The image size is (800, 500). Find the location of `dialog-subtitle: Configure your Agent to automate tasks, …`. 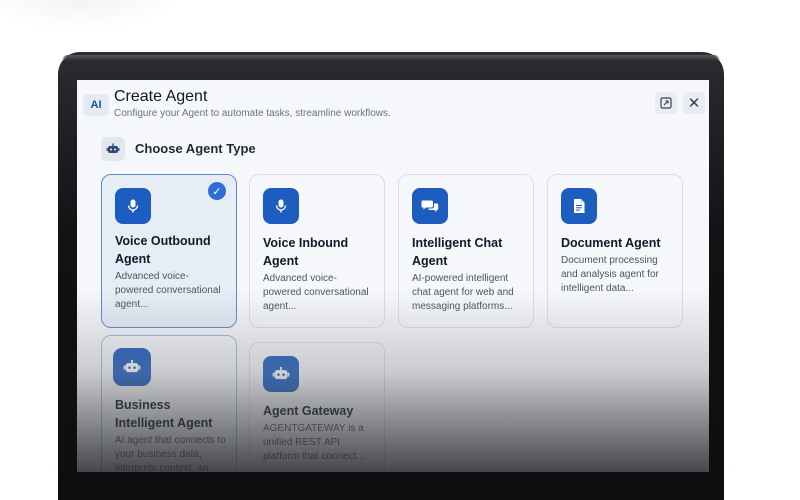

dialog-subtitle: Configure your Agent to automate tasks, … is located at coordinates (252, 113).